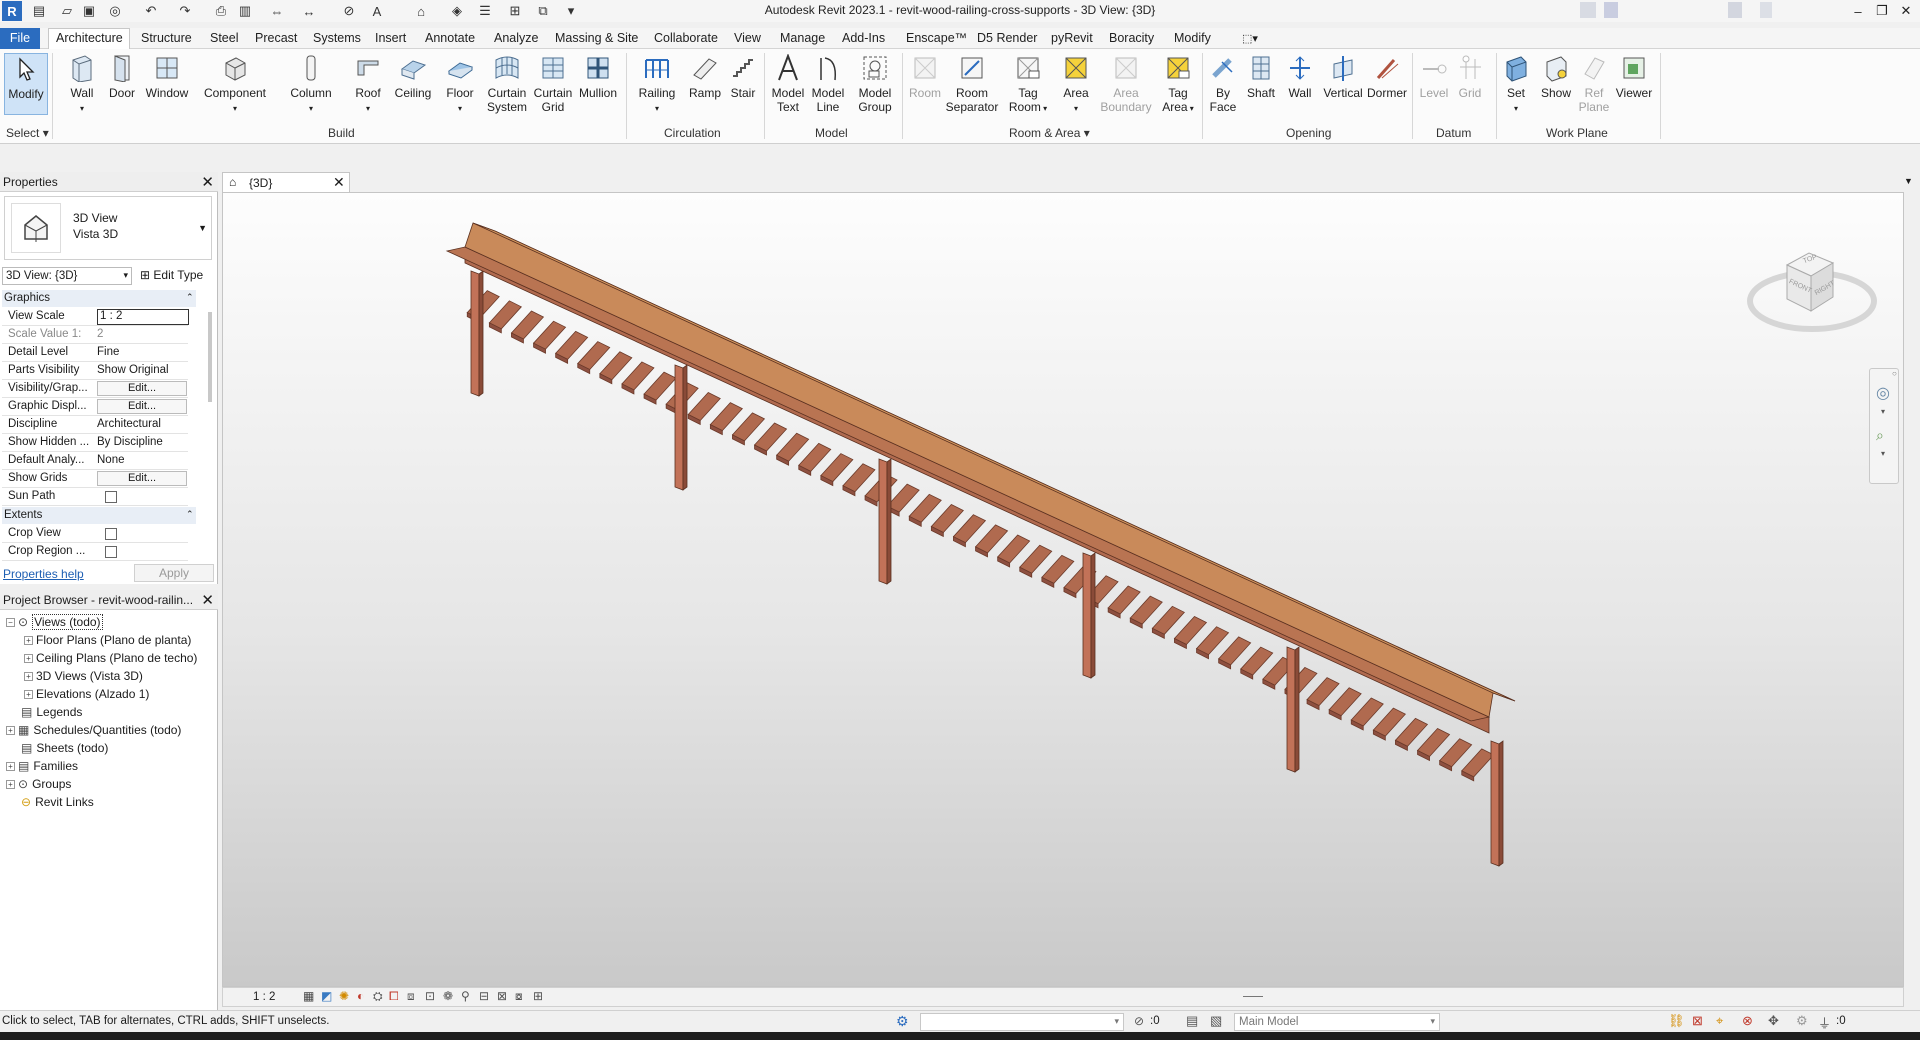  I want to click on grid-button: Grid, so click(1470, 76).